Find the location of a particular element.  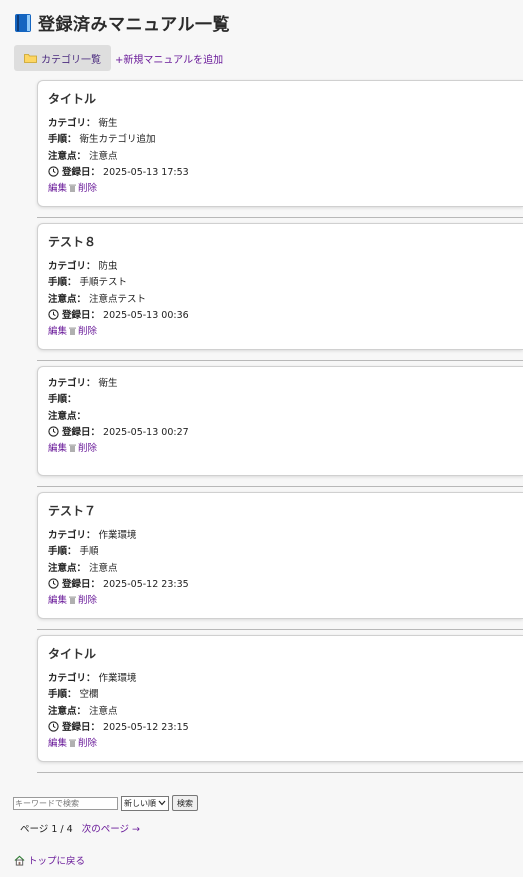

next-page-link: 次のページ → is located at coordinates (111, 829).